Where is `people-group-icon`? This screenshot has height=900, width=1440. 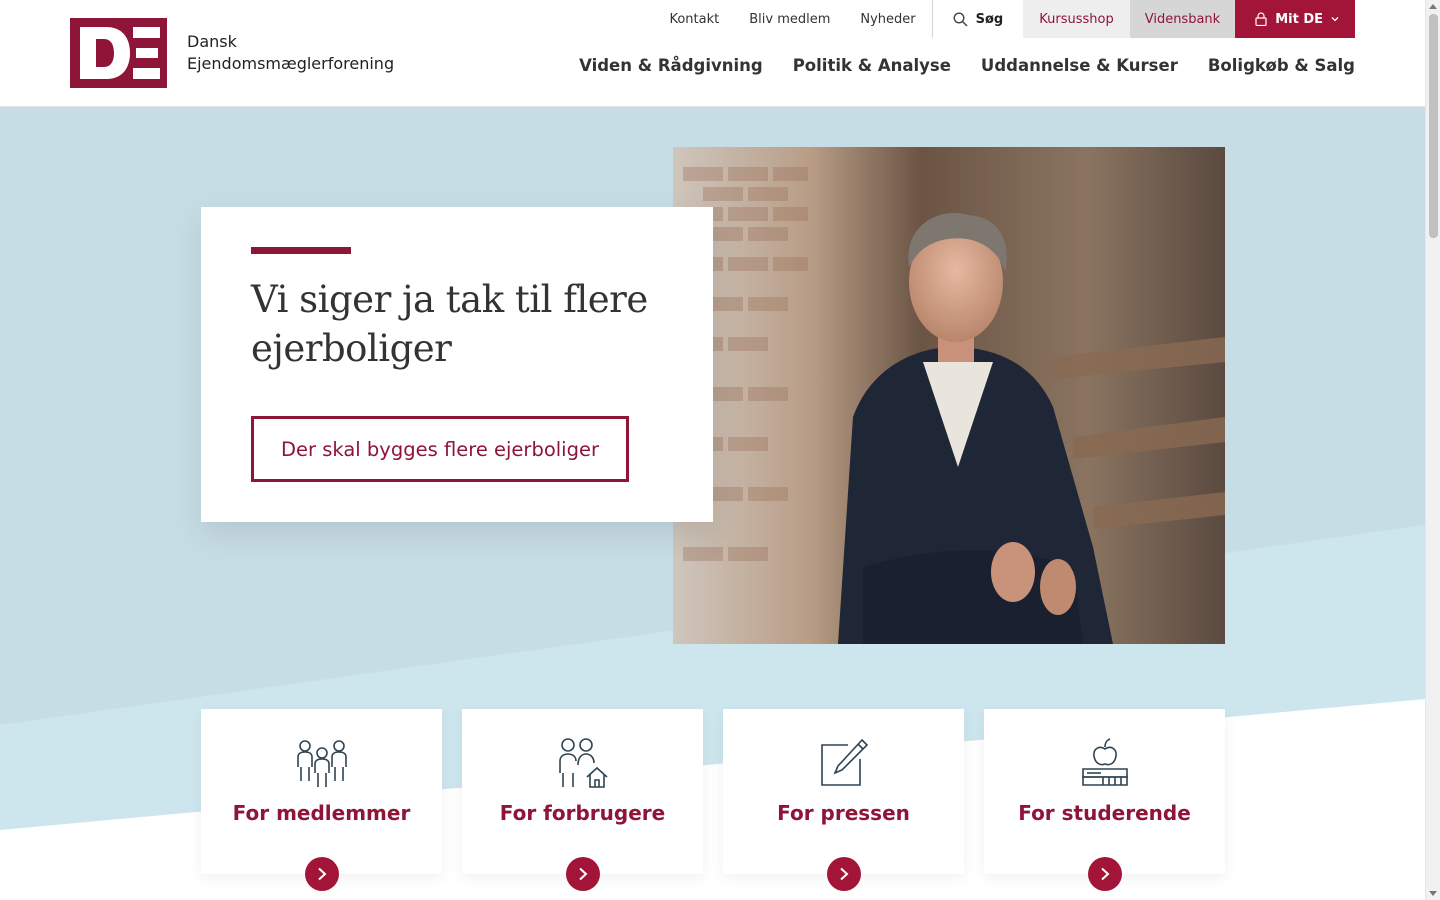
people-group-icon is located at coordinates (321, 763).